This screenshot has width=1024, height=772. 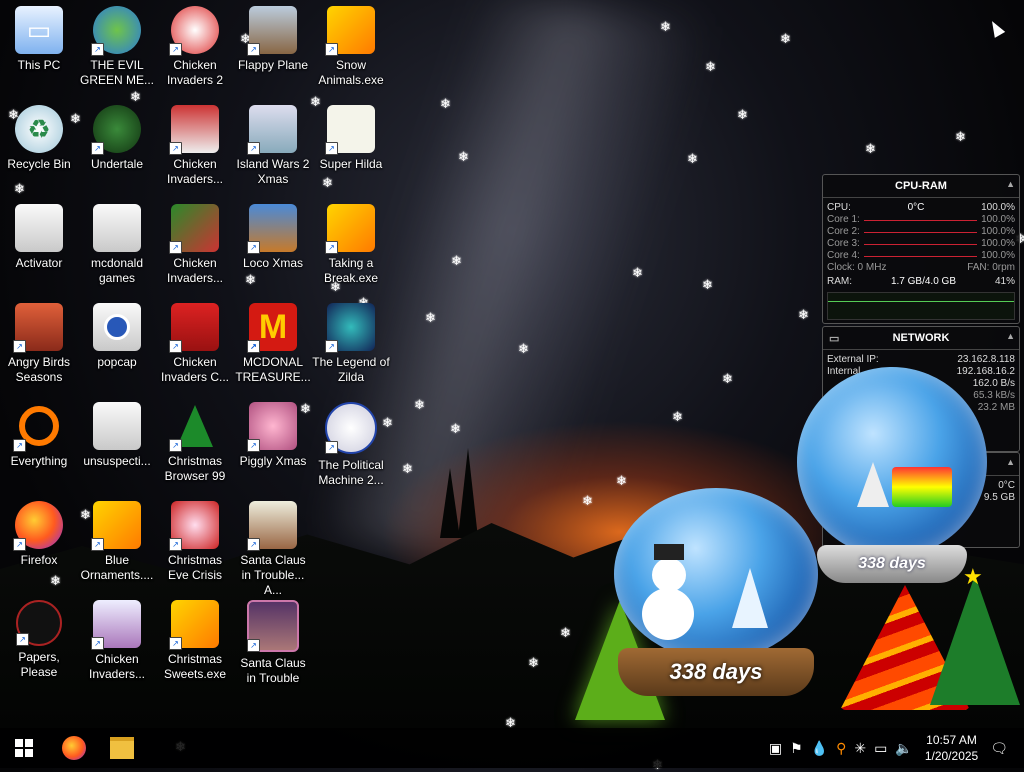 I want to click on tray-droplet-icon: 💧, so click(x=819, y=748).